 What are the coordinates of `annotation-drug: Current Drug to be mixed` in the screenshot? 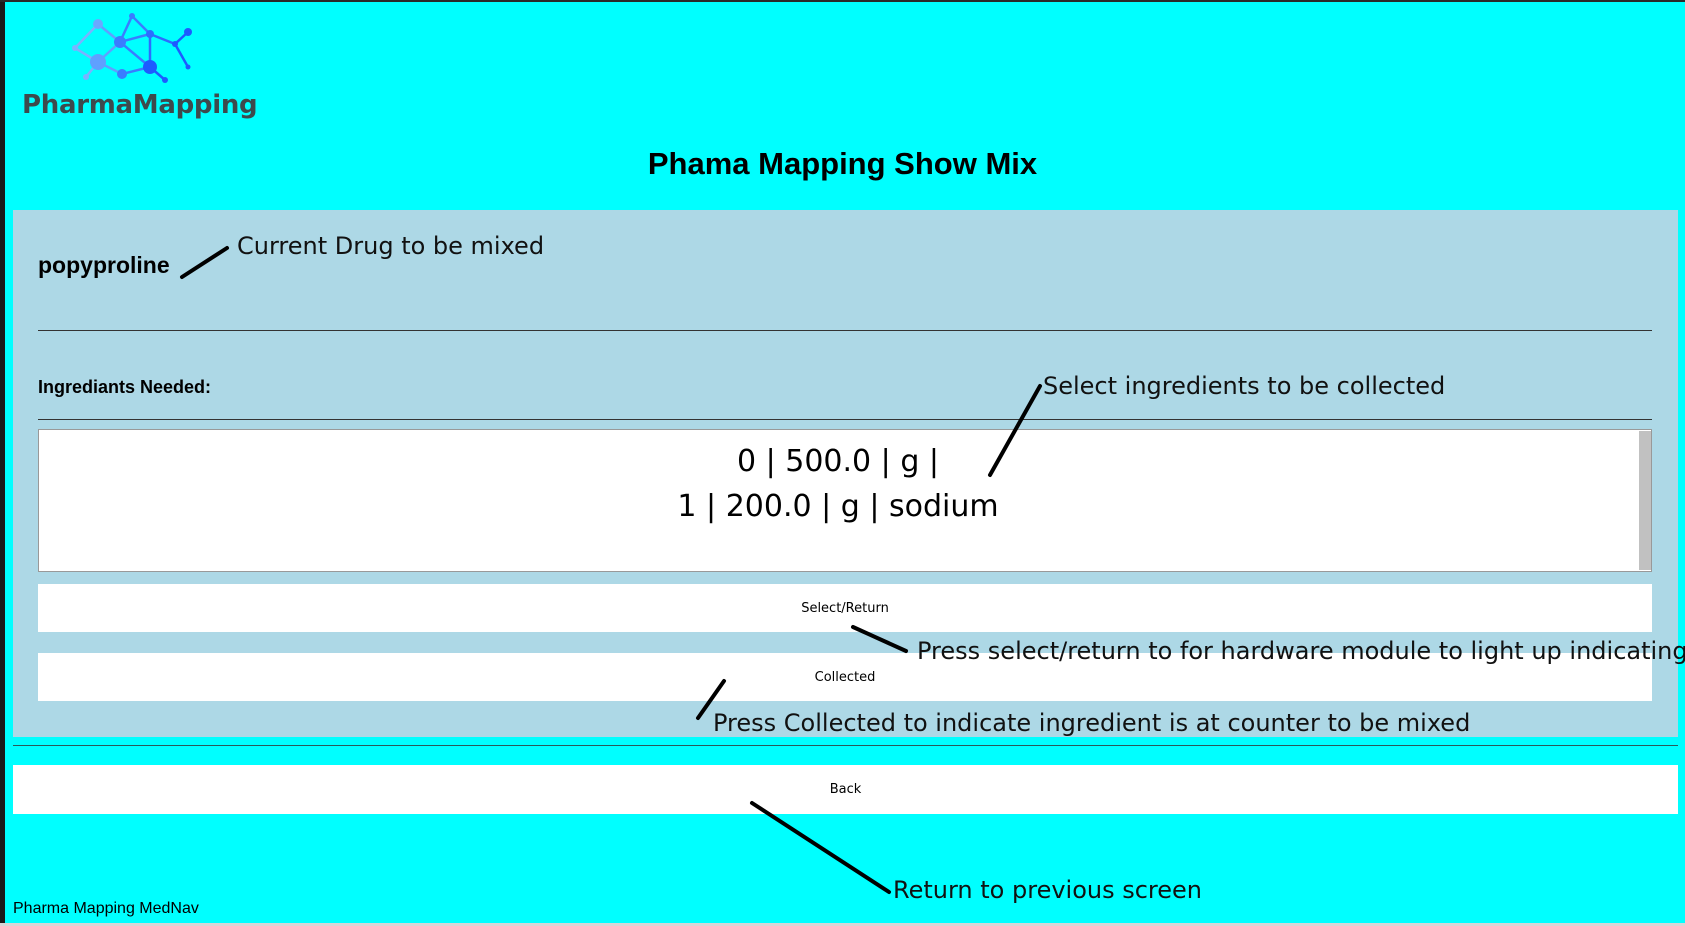 It's located at (391, 246).